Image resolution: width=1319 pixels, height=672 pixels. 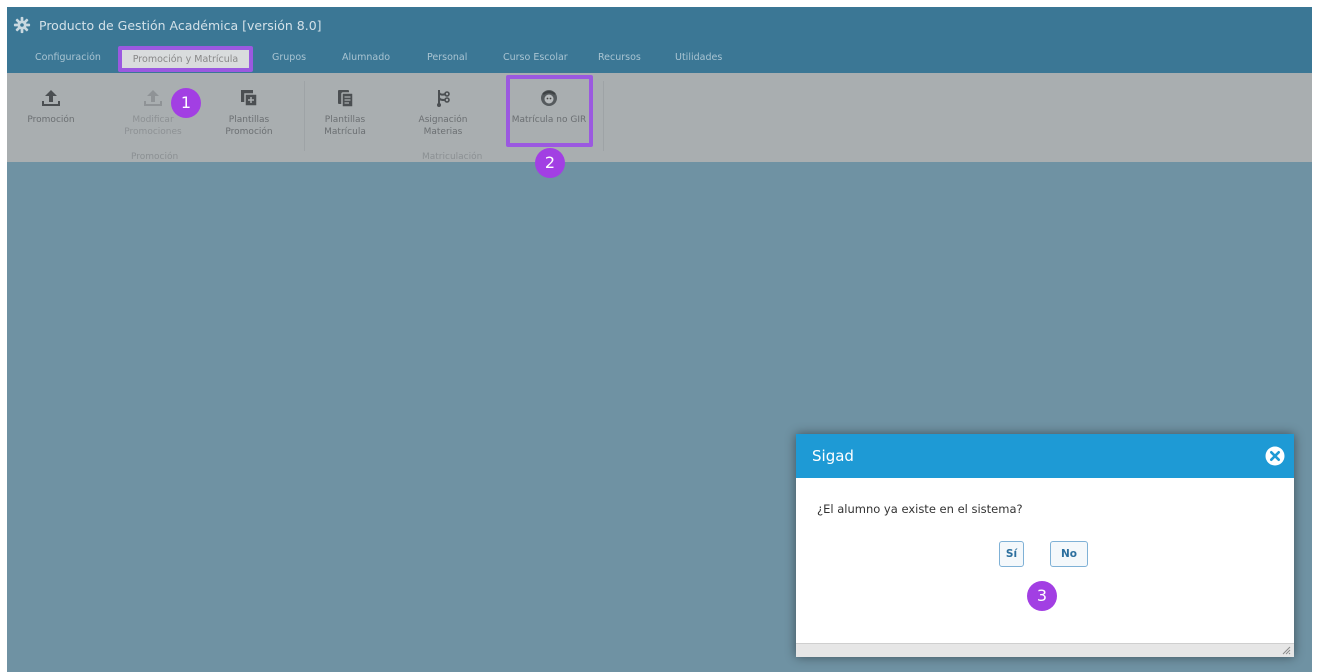 I want to click on asignacion-materias-button: Asignación Materias, so click(x=443, y=112).